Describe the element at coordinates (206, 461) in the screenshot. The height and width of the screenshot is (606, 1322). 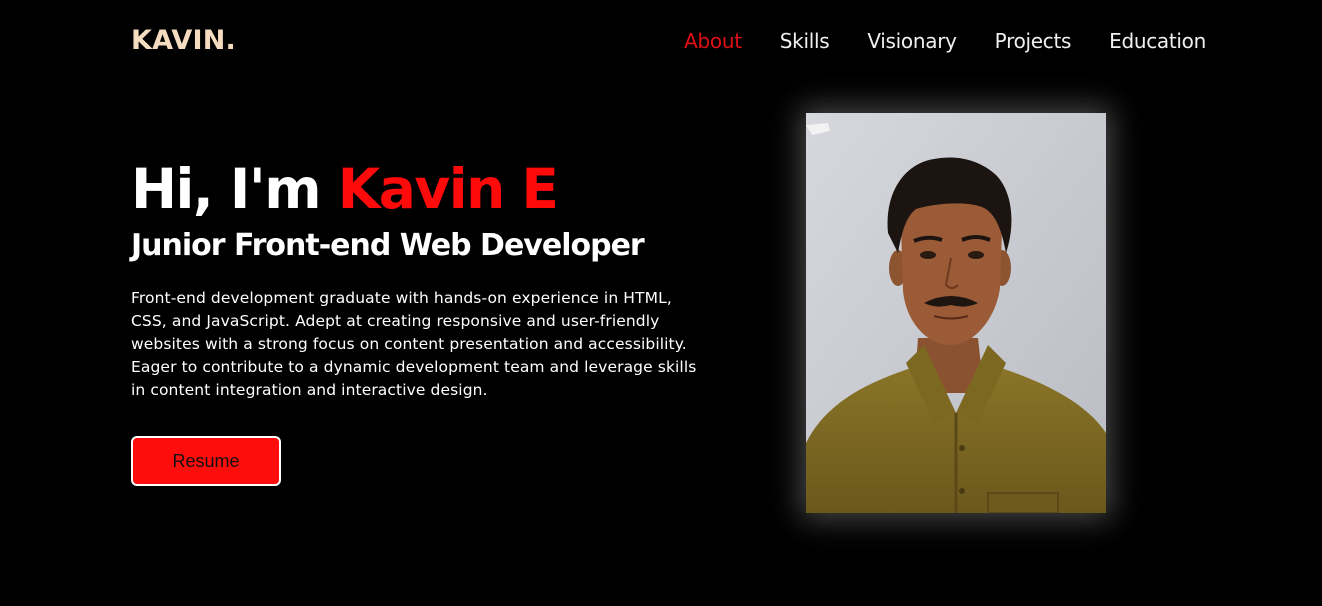
I see `resume-button: Resume` at that location.